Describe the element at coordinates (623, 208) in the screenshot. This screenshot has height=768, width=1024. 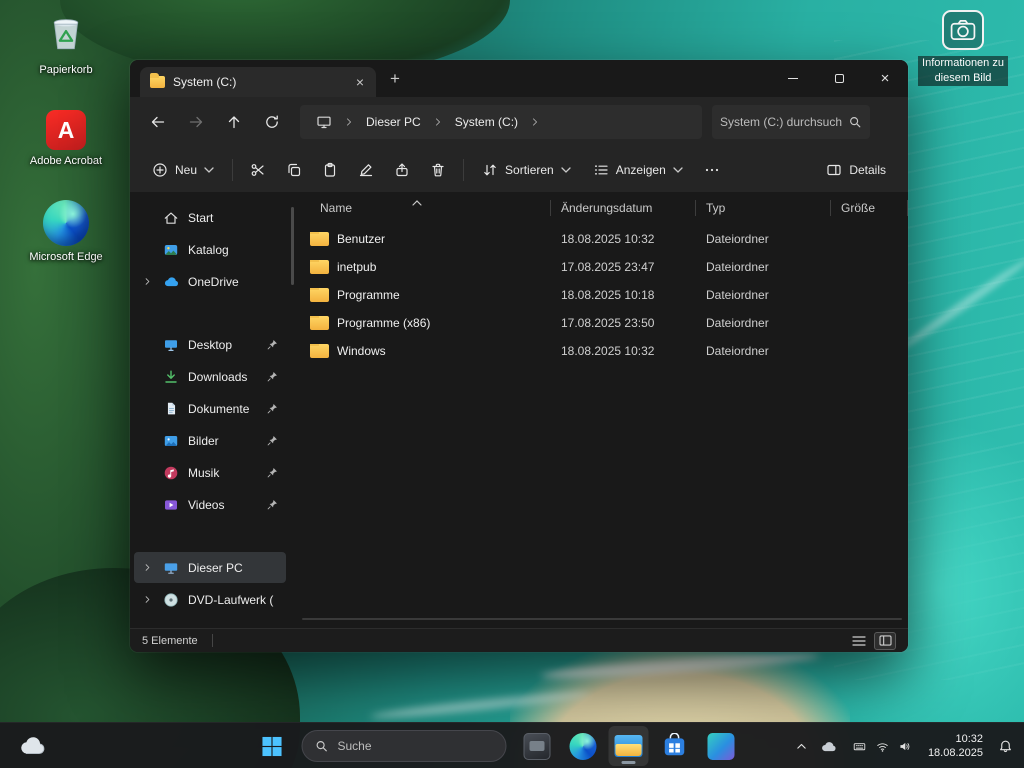
I see `column-header-date: Änderungsdatum` at that location.